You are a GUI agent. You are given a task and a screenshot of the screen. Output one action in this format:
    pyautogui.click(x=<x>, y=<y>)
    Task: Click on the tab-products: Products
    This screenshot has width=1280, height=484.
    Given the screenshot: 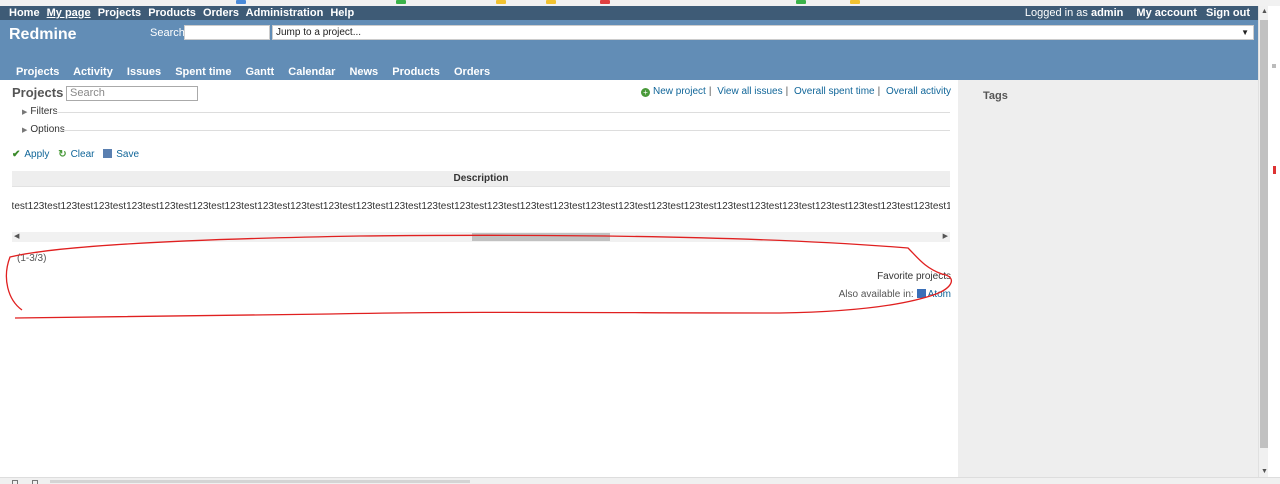 What is the action you would take?
    pyautogui.click(x=416, y=72)
    